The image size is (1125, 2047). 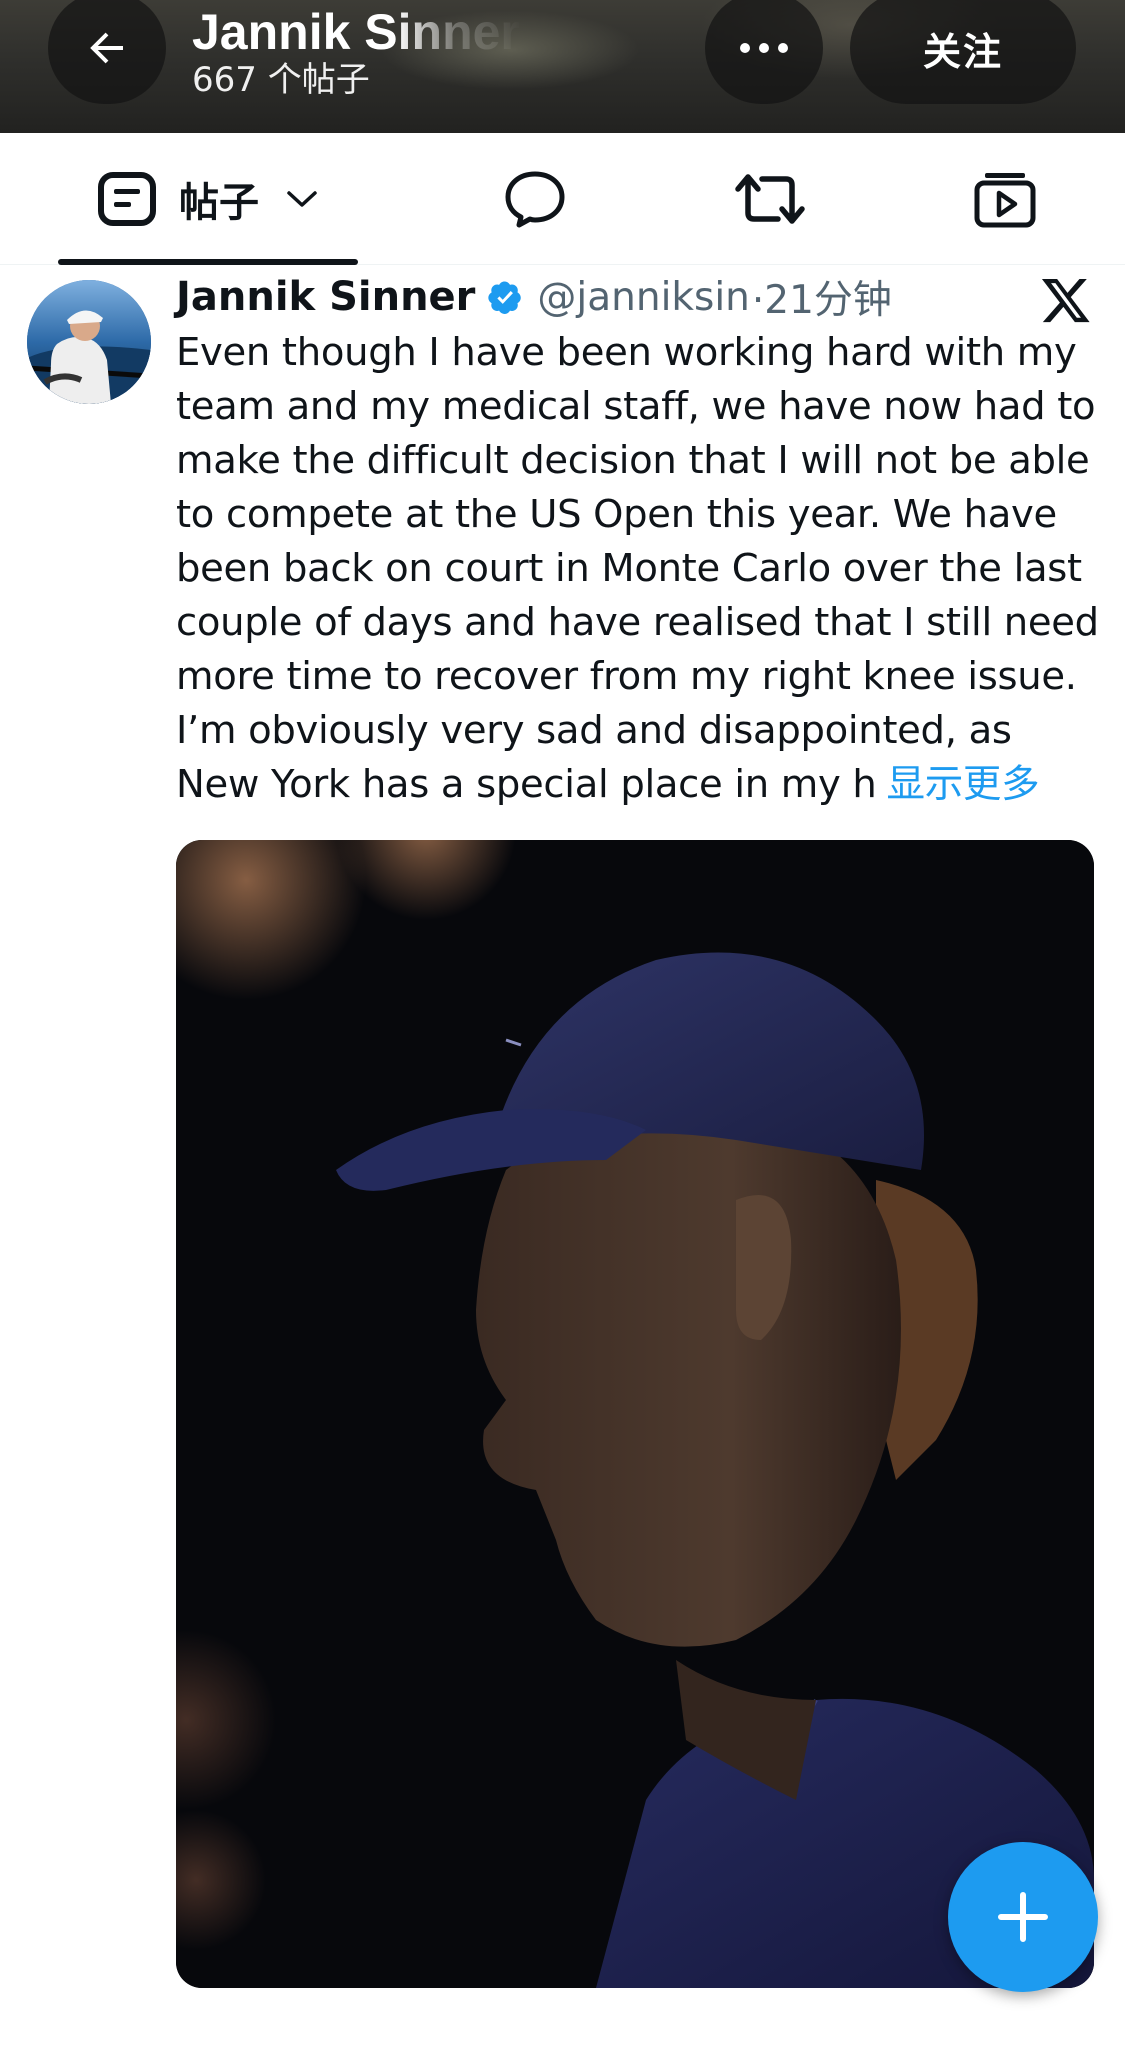 What do you see at coordinates (821, 300) in the screenshot?
I see `post-time: ·21分钟` at bounding box center [821, 300].